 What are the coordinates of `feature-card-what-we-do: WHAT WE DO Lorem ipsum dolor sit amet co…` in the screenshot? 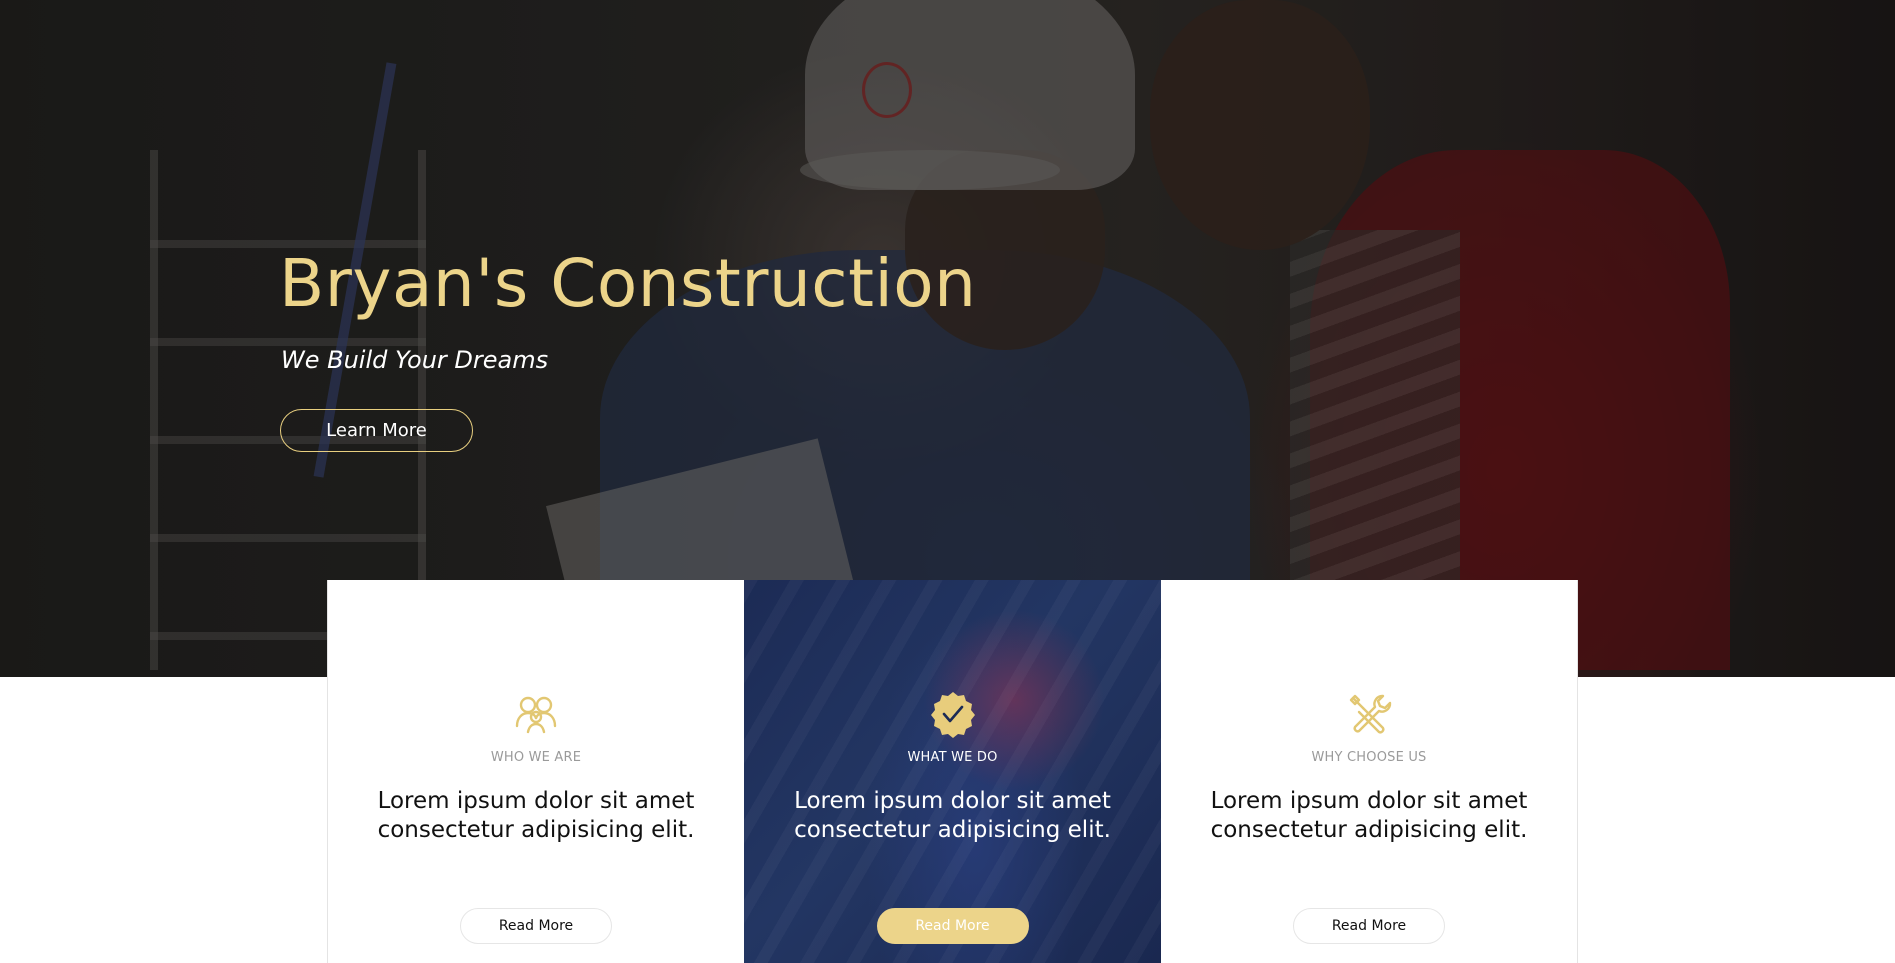 It's located at (952, 771).